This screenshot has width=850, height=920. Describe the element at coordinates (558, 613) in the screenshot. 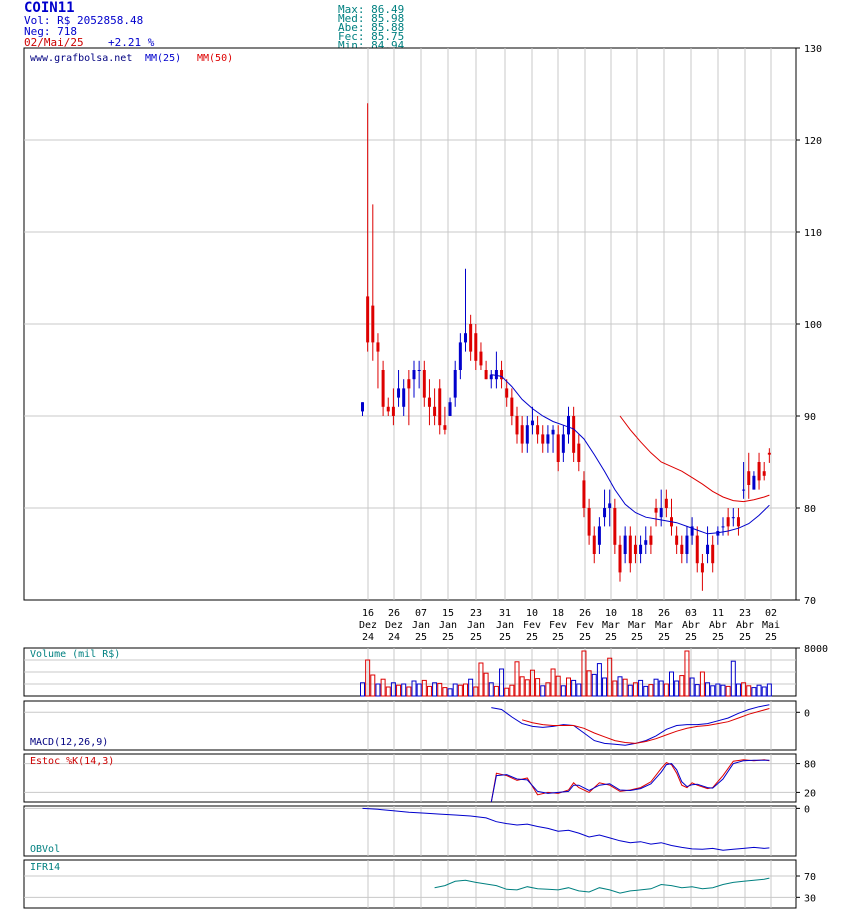

I see `date-day: 18` at that location.